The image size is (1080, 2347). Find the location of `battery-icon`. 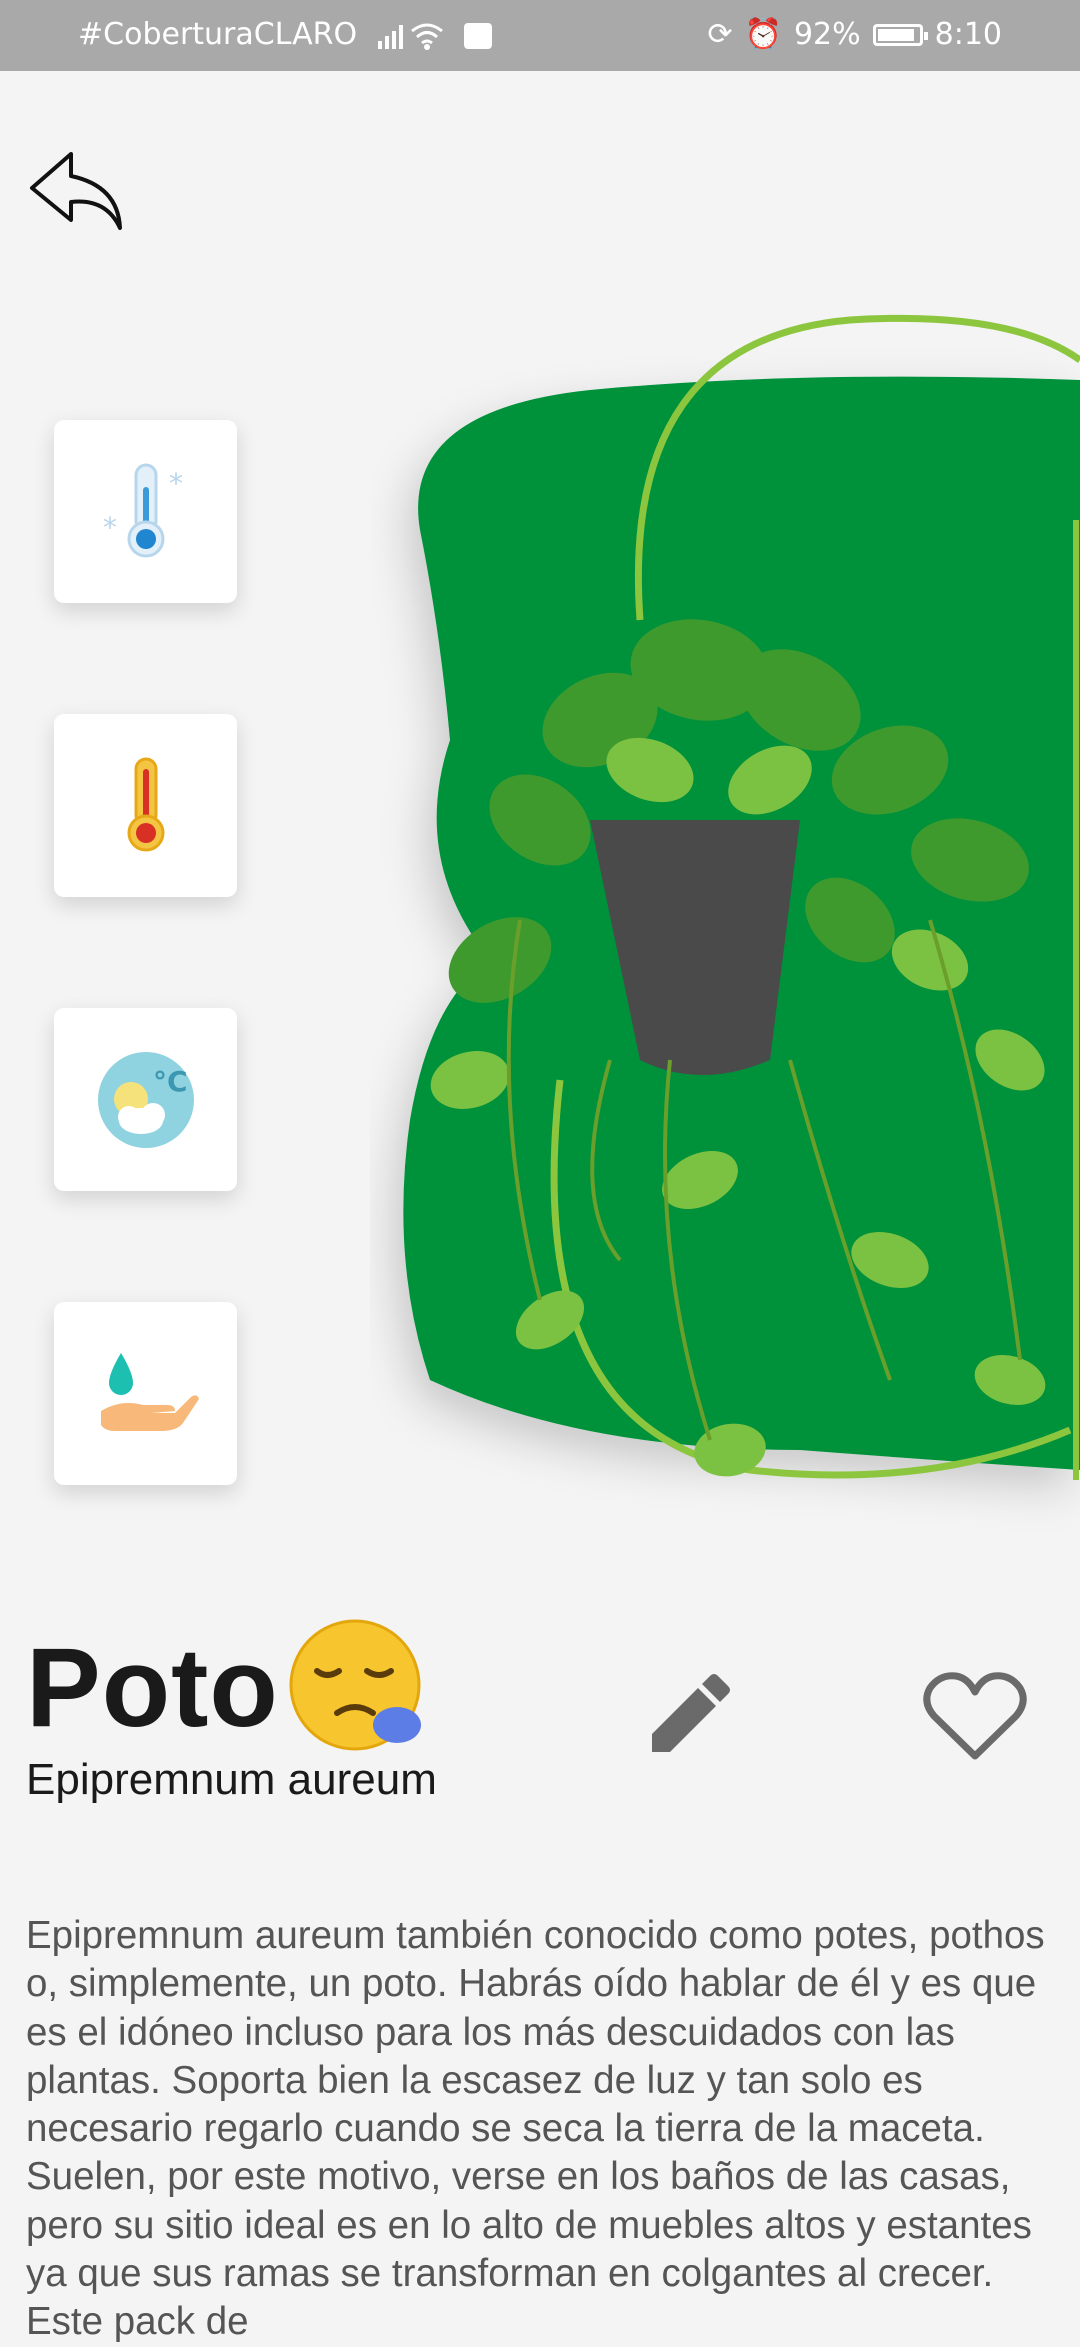

battery-icon is located at coordinates (900, 34).